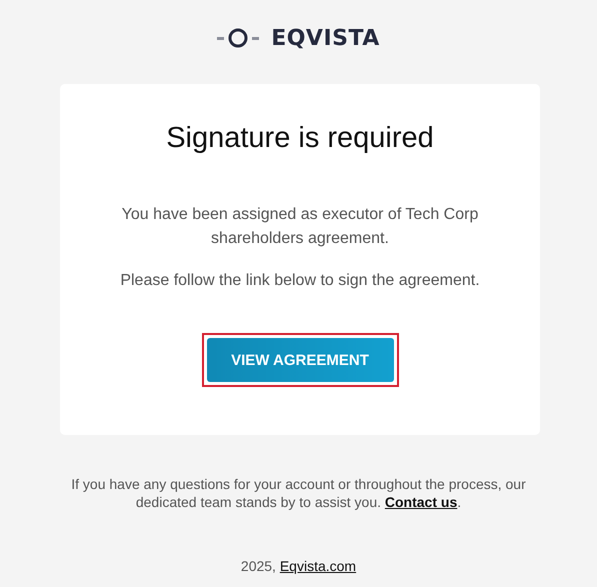  I want to click on website-link: Eqvista.com, so click(318, 566).